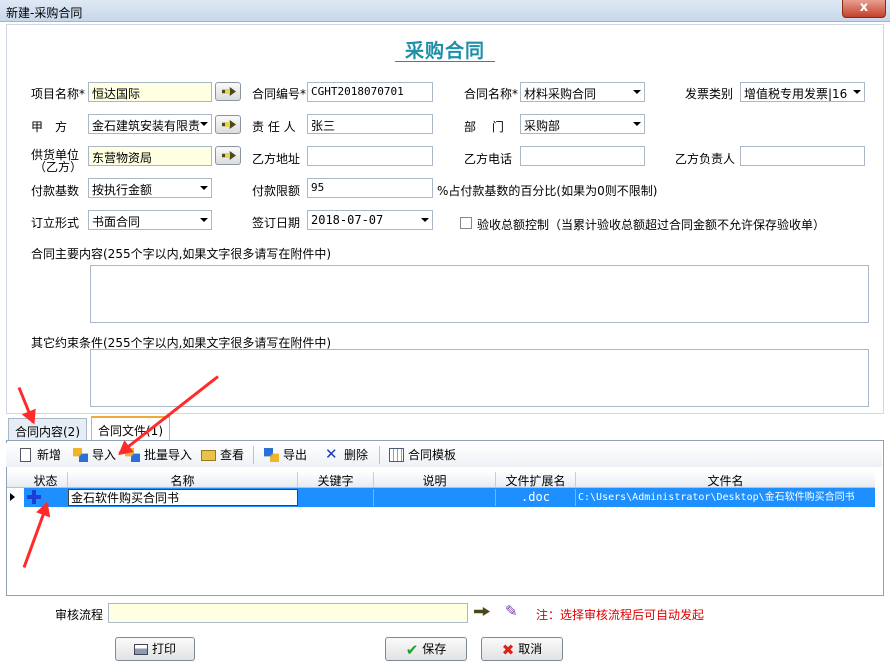 This screenshot has width=890, height=670. What do you see at coordinates (396, 455) in the screenshot?
I see `calendar-grid-icon` at bounding box center [396, 455].